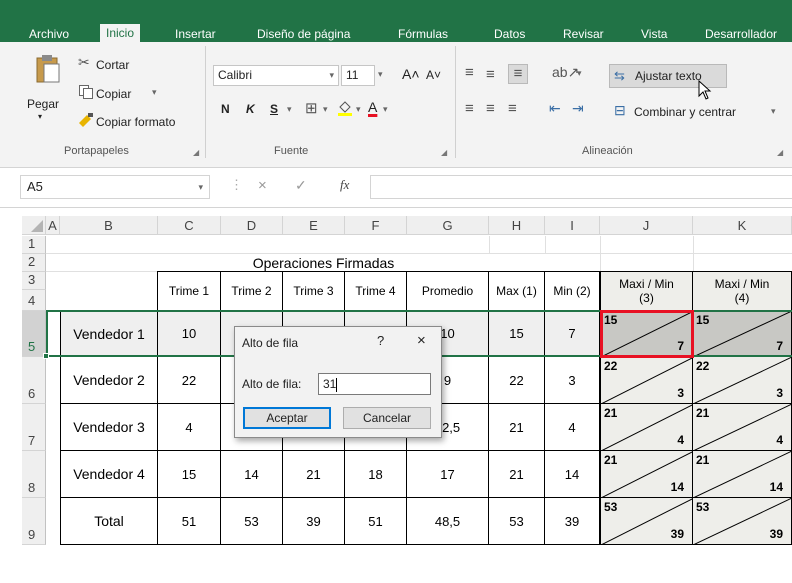 Image resolution: width=792 pixels, height=583 pixels. I want to click on row-header-7: 7, so click(34, 427).